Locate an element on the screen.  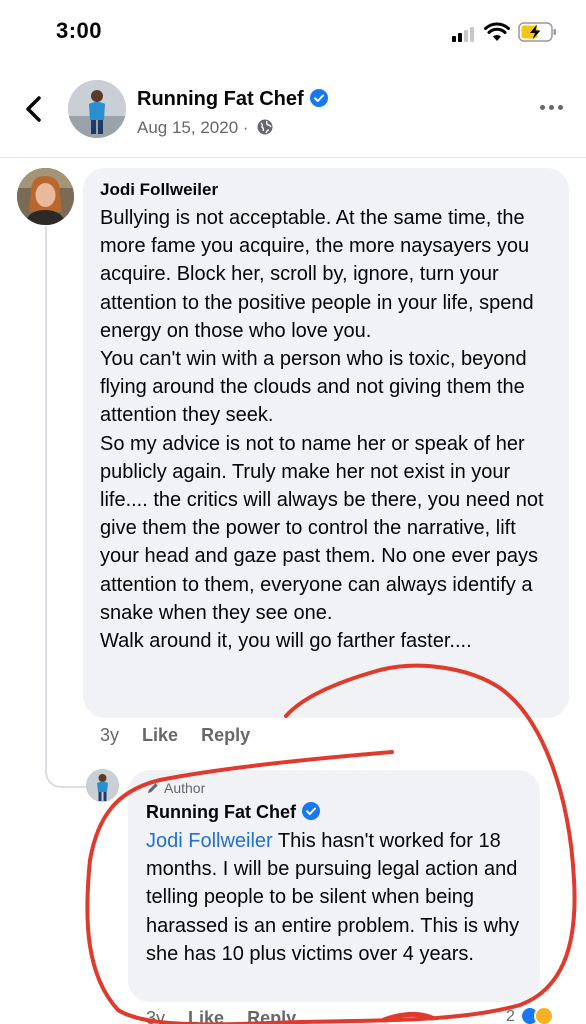
reply-like-button: Like is located at coordinates (206, 1016).